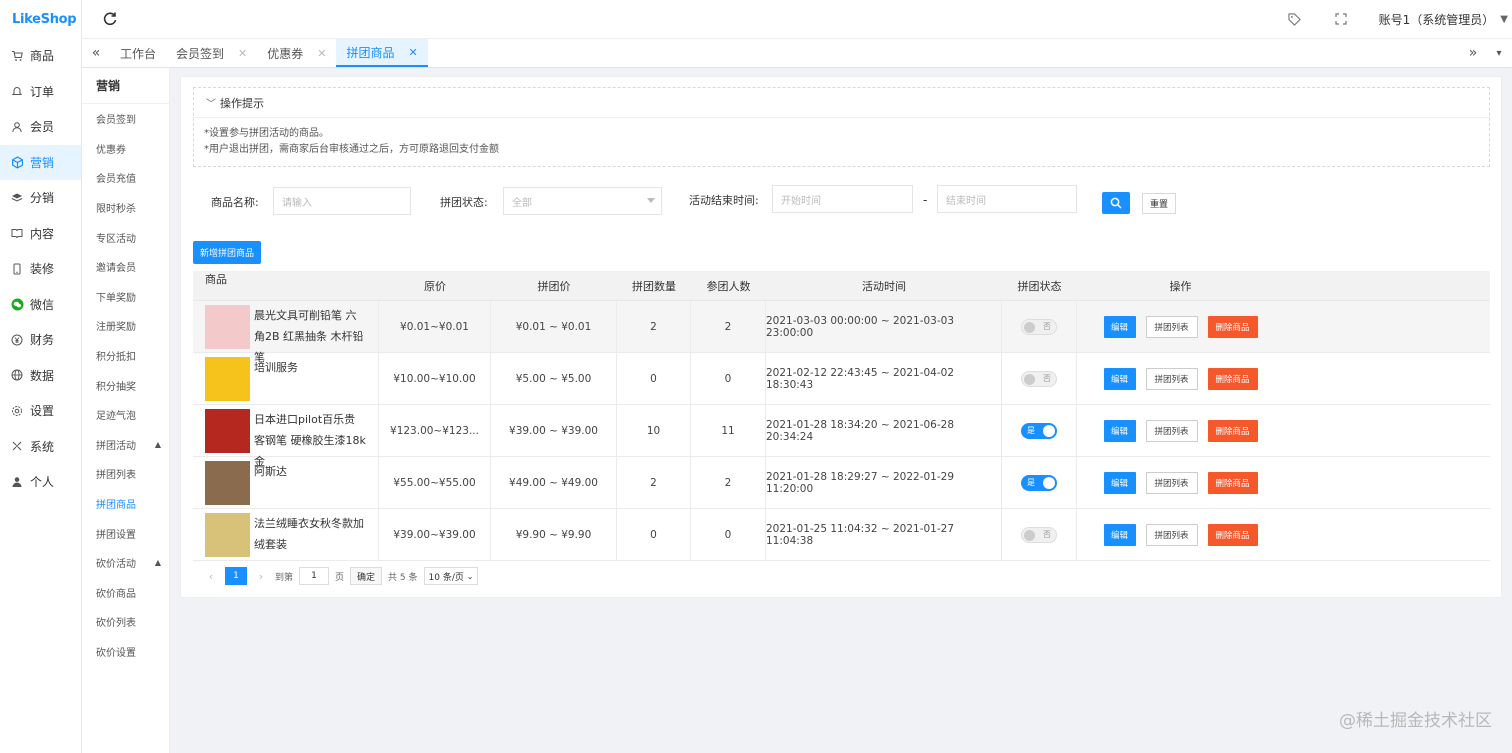  Describe the element at coordinates (40, 198) in the screenshot. I see `sidebar-item: 分销` at that location.